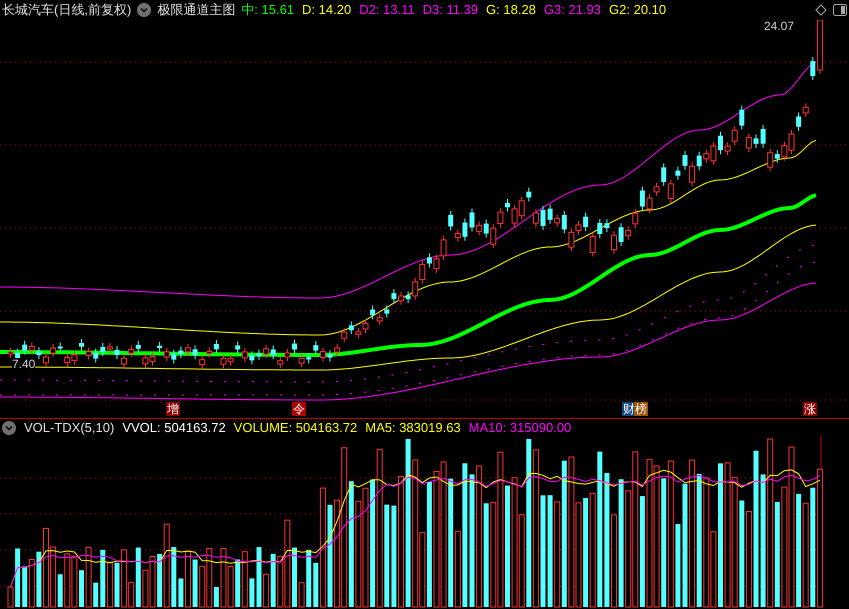 This screenshot has width=849, height=609. Describe the element at coordinates (810, 409) in the screenshot. I see `signal-tag: 涨` at that location.